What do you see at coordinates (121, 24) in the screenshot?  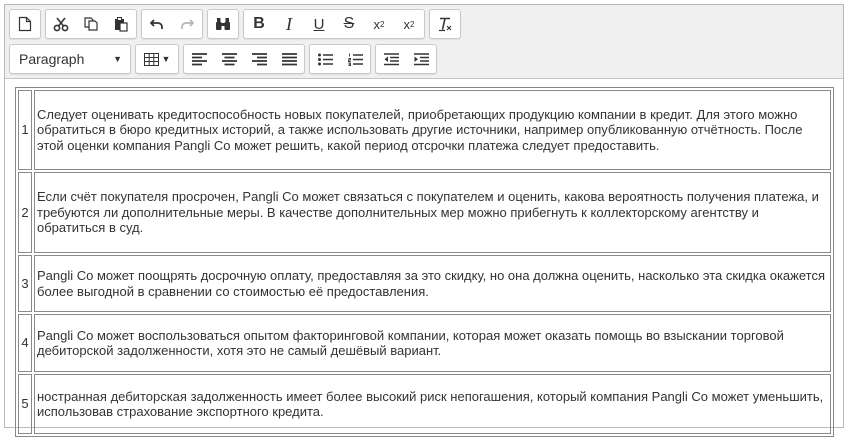 I see `paste-icon` at bounding box center [121, 24].